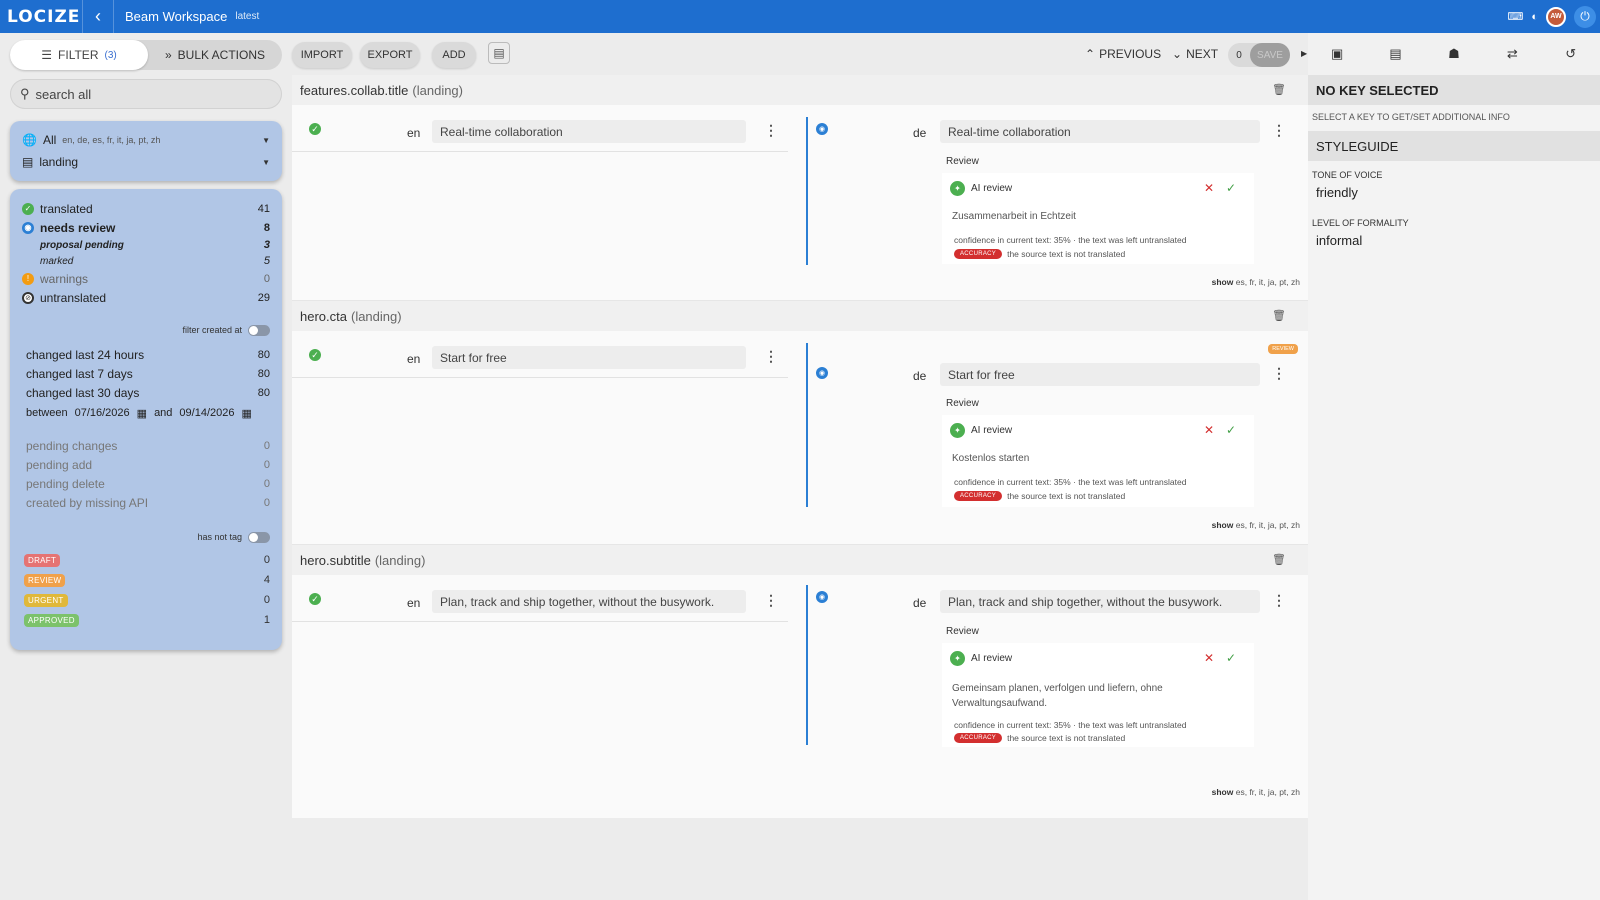  I want to click on source-text-field: Start for free, so click(589, 357).